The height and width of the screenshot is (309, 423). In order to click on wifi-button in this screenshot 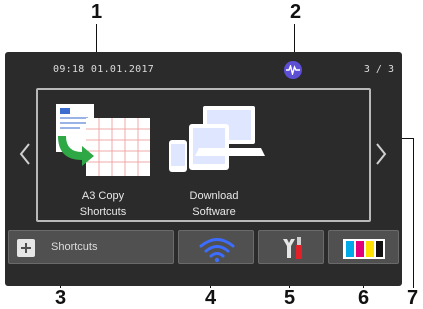, I will do `click(216, 247)`.